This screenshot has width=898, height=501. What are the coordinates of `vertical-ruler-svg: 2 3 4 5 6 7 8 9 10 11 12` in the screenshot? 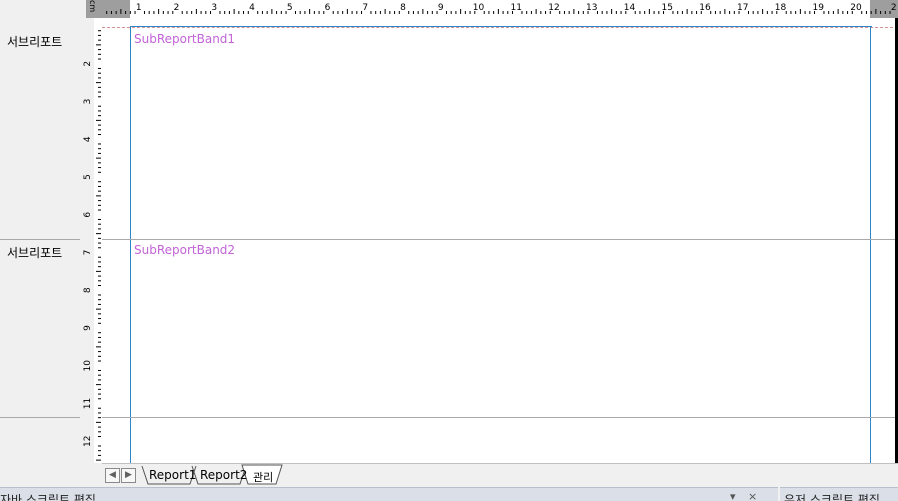 It's located at (92, 231).